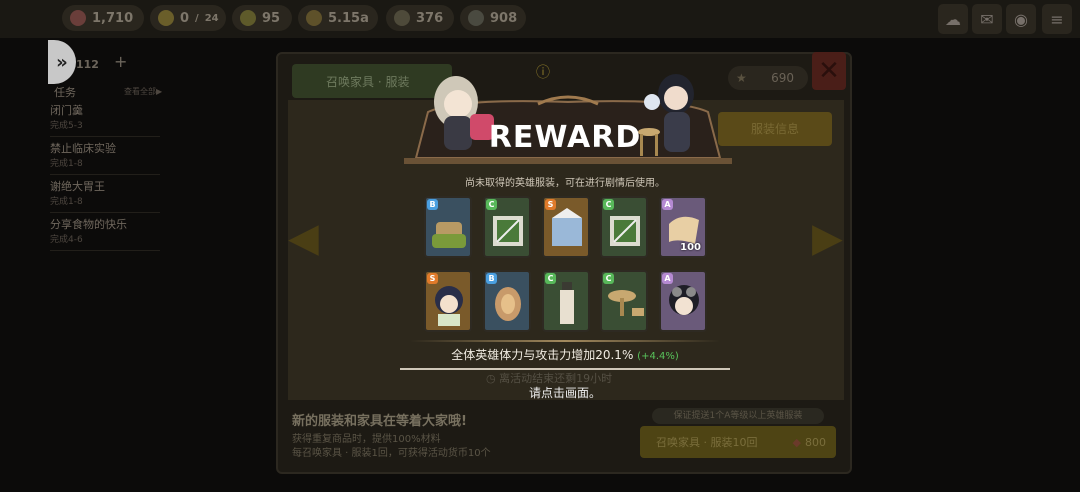 This screenshot has height=492, width=1080. I want to click on star-icon: ★, so click(741, 78).